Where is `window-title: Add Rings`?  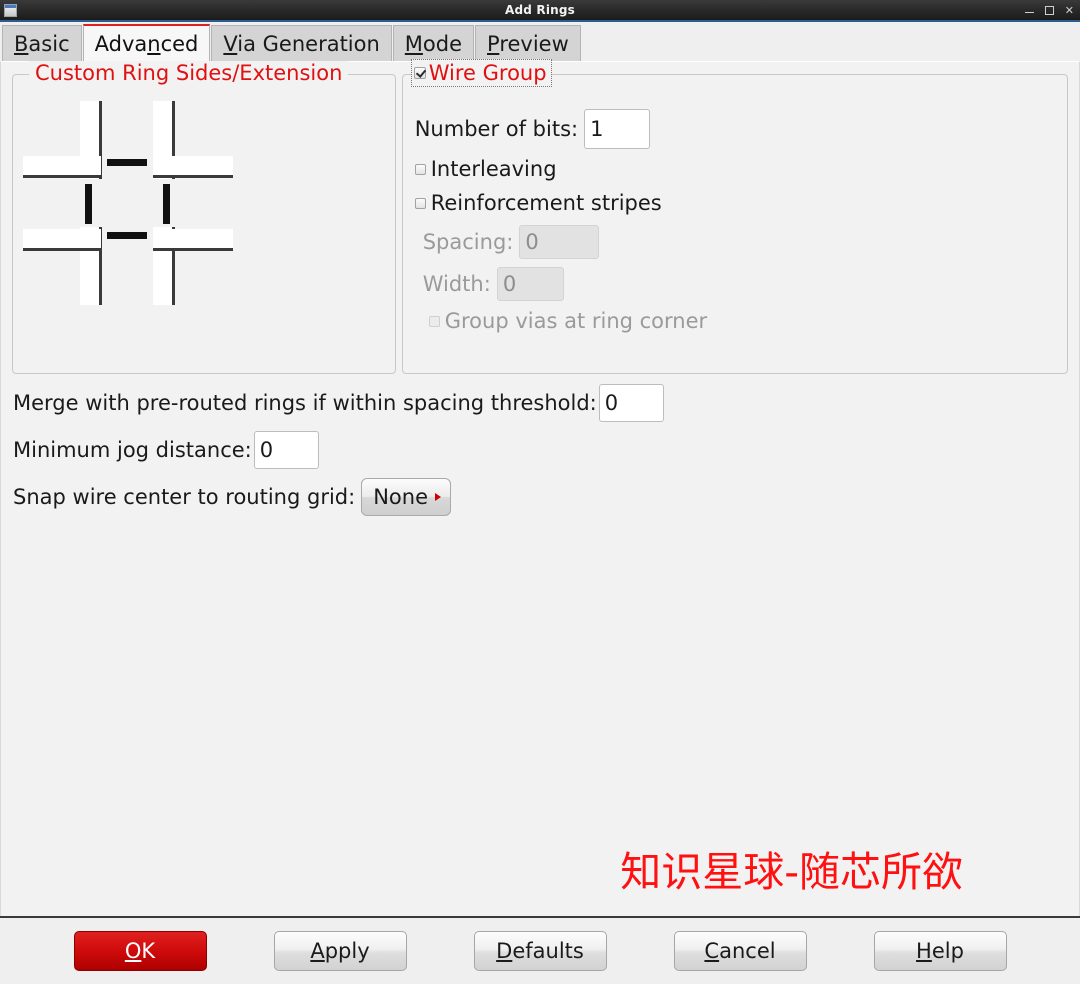 window-title: Add Rings is located at coordinates (540, 10).